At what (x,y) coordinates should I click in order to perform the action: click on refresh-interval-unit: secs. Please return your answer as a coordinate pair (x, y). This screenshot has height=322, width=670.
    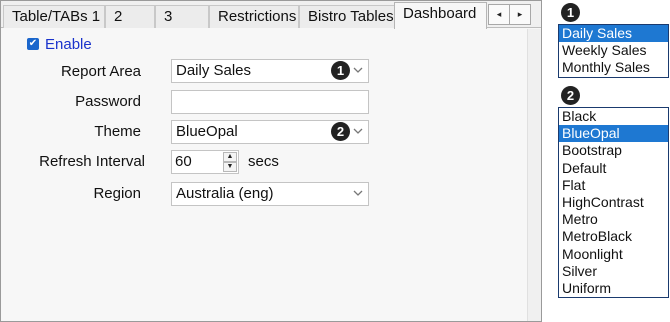
    Looking at the image, I should click on (263, 161).